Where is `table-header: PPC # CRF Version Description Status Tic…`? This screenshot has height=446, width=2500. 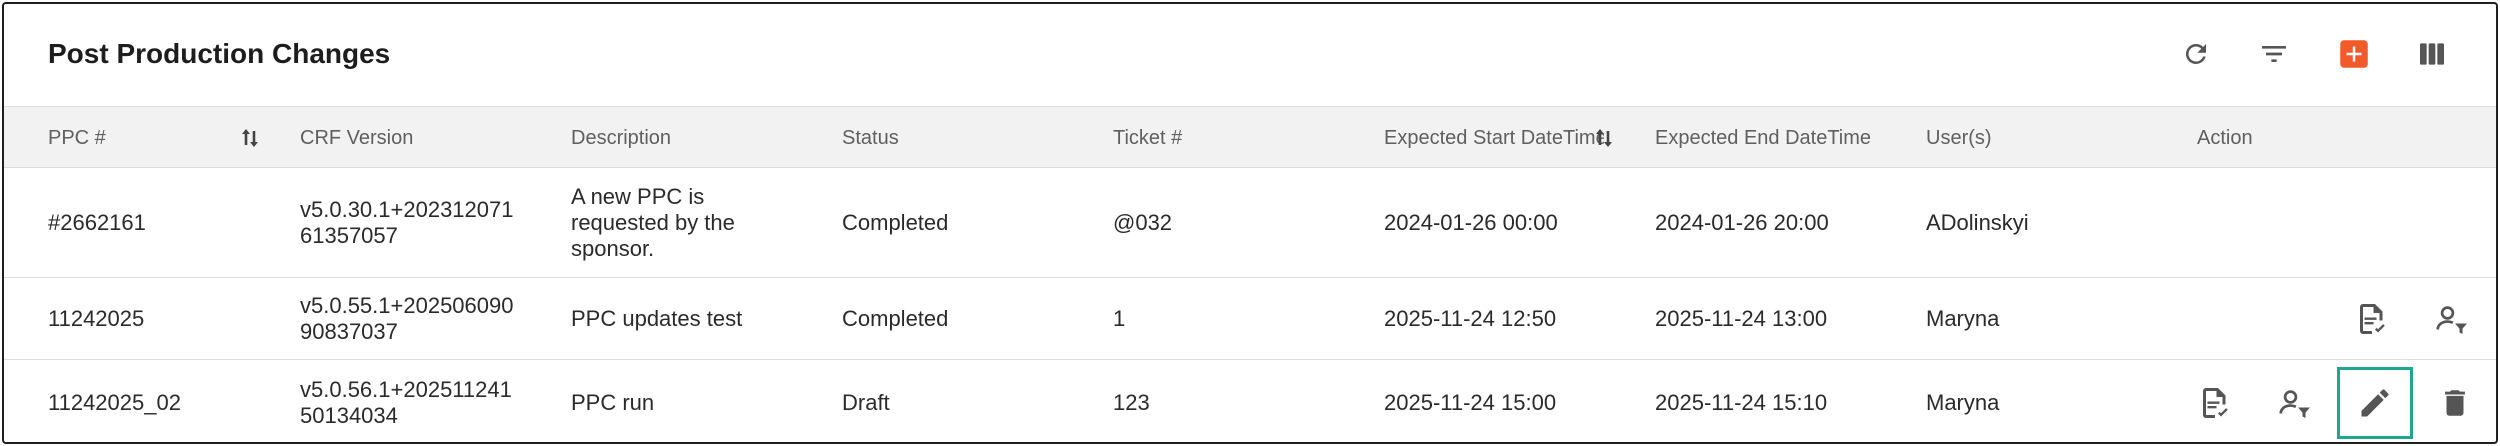
table-header: PPC # CRF Version Description Status Tic… is located at coordinates (1250, 137).